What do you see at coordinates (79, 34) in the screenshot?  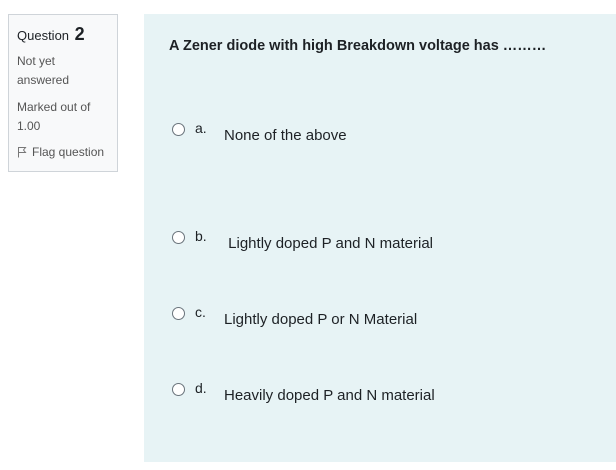 I see `question-number-value: 2` at bounding box center [79, 34].